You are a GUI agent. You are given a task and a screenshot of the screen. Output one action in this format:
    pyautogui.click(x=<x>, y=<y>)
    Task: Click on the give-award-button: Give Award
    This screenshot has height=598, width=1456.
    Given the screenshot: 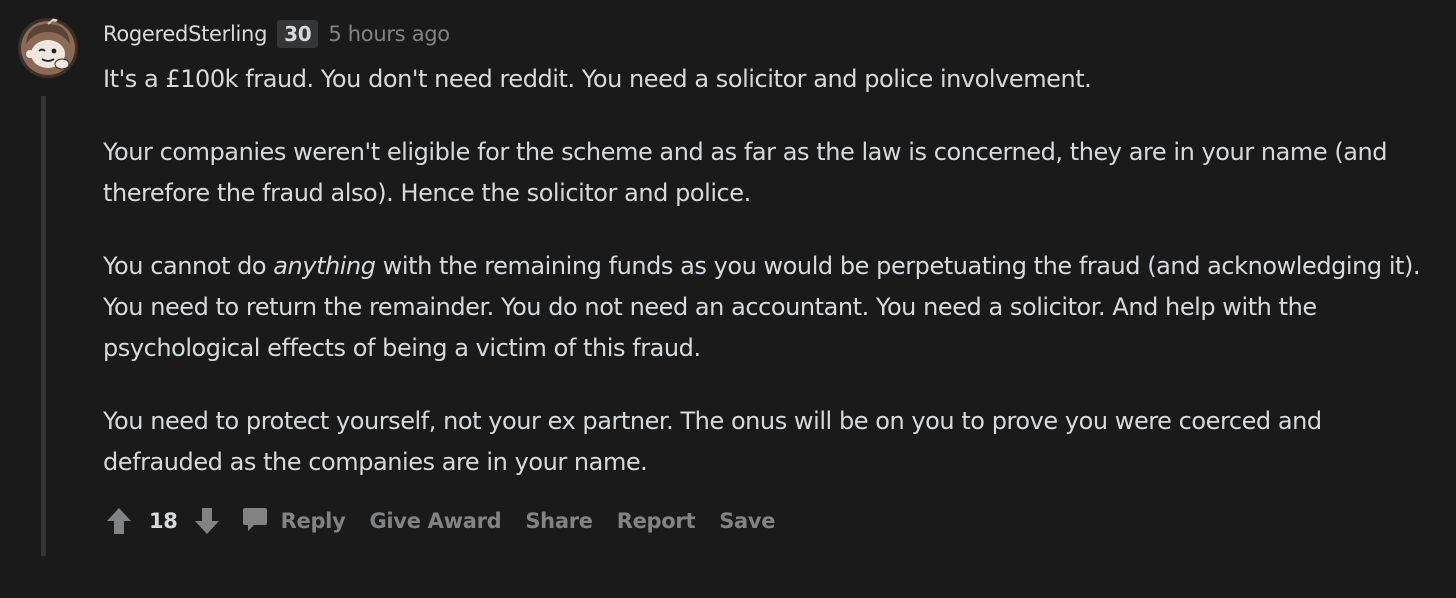 What is the action you would take?
    pyautogui.click(x=435, y=521)
    